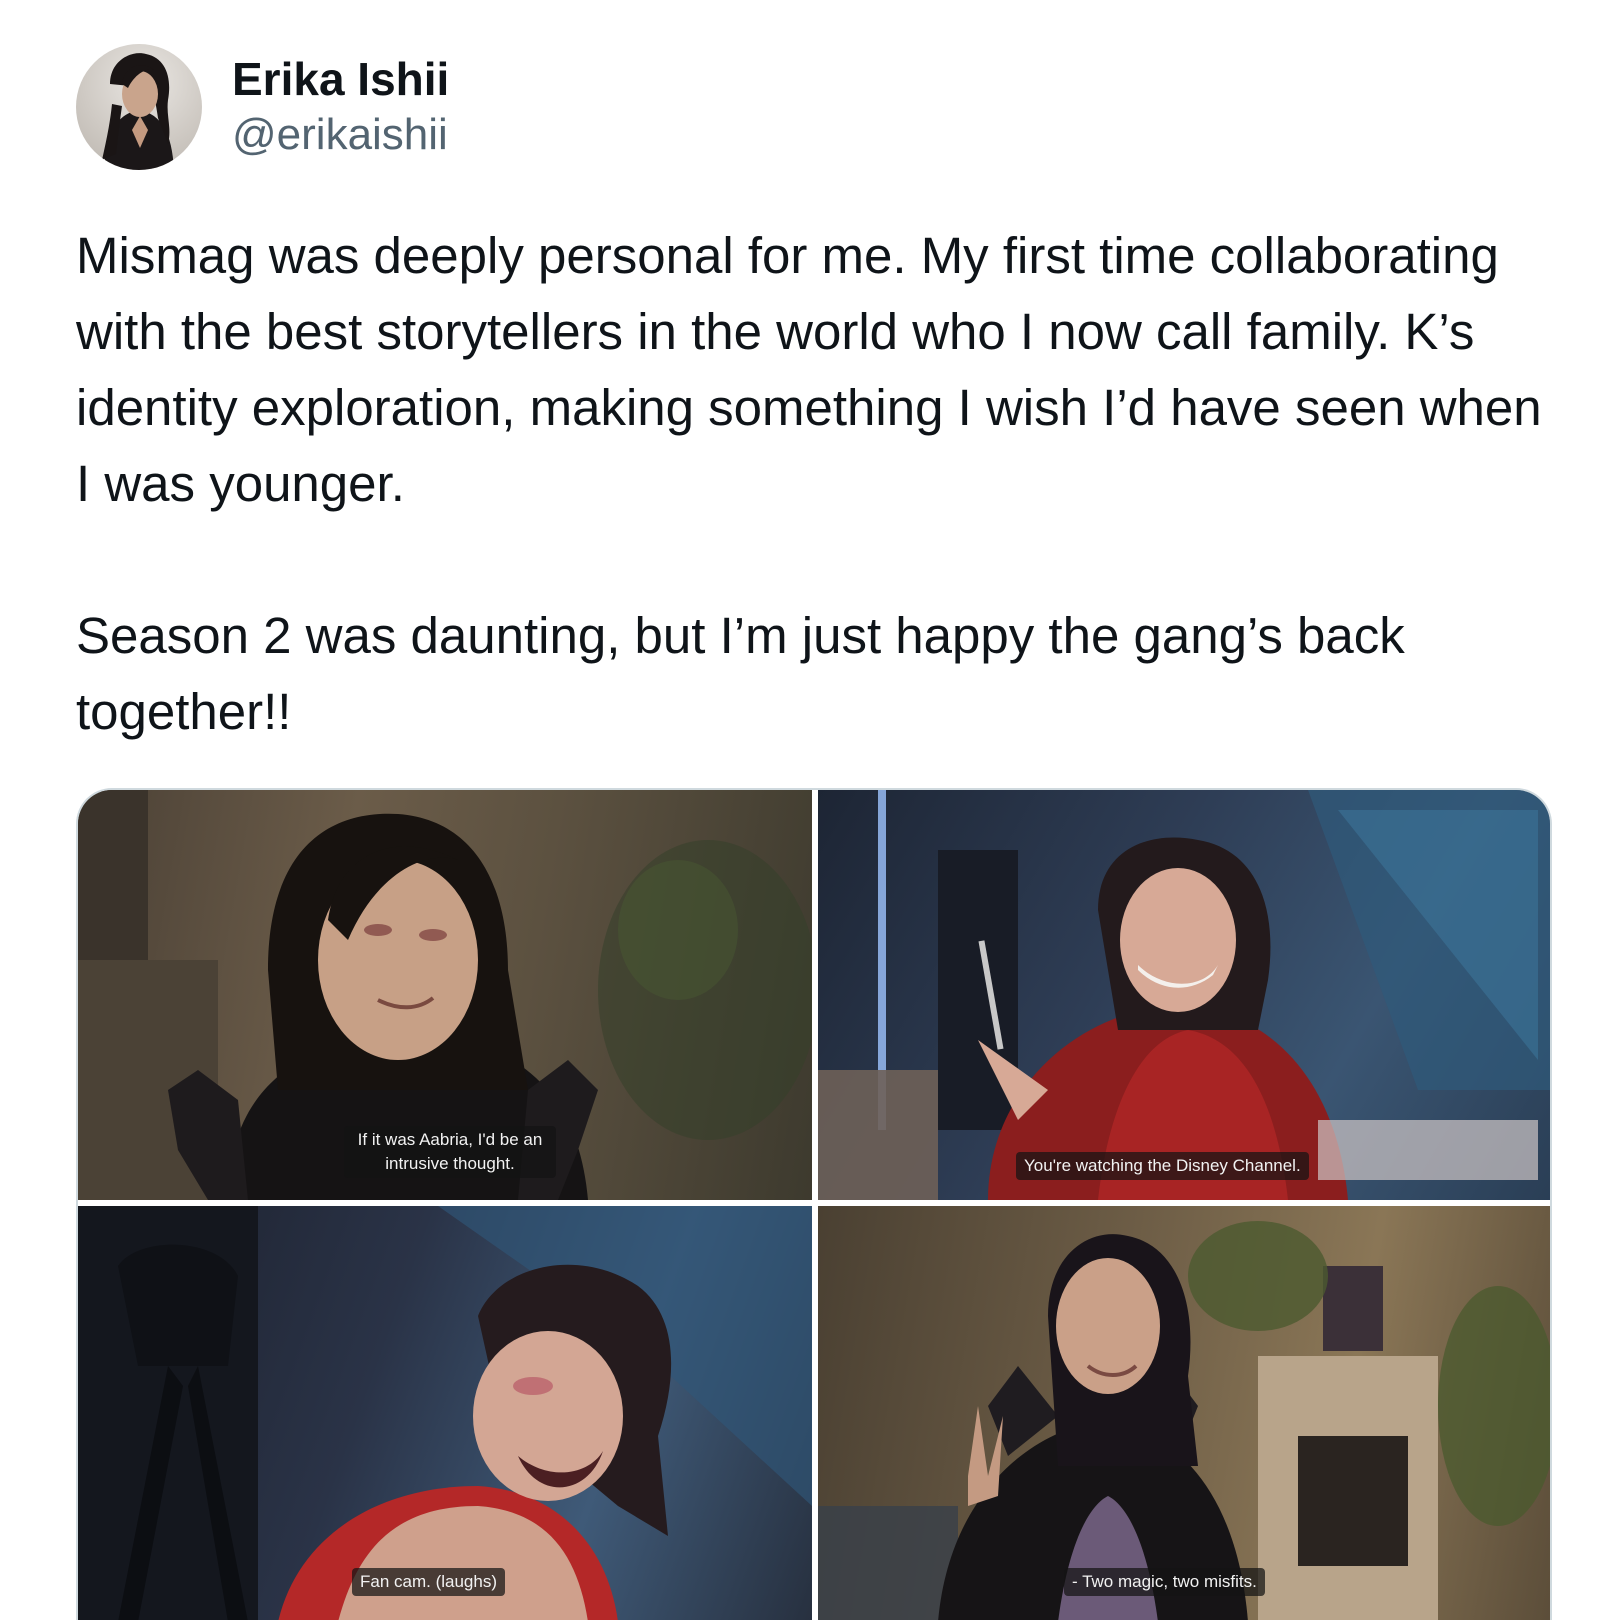 This screenshot has height=1620, width=1620. What do you see at coordinates (1184, 995) in the screenshot?
I see `media-image: You're watching the Disney Channel.` at bounding box center [1184, 995].